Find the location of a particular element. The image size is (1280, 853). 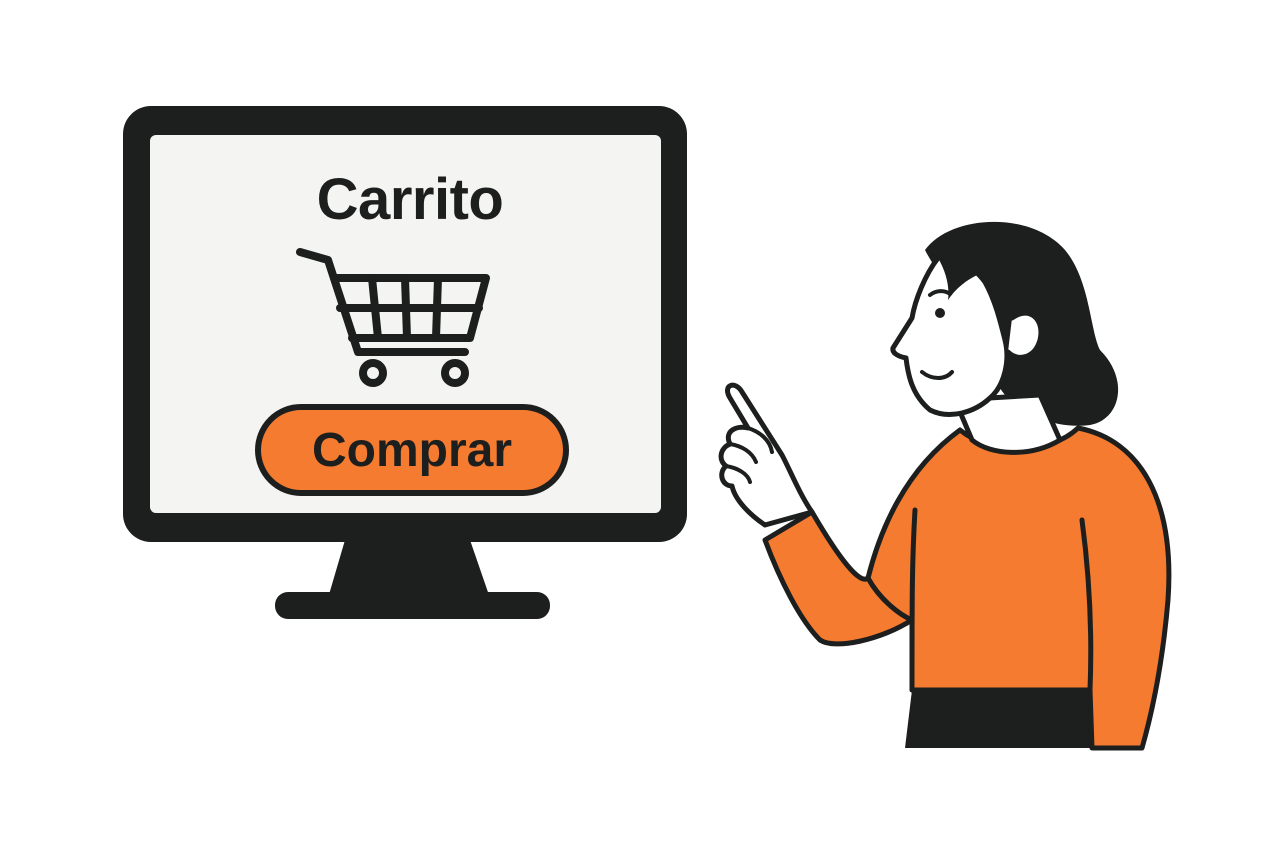

pants is located at coordinates (1002, 719).